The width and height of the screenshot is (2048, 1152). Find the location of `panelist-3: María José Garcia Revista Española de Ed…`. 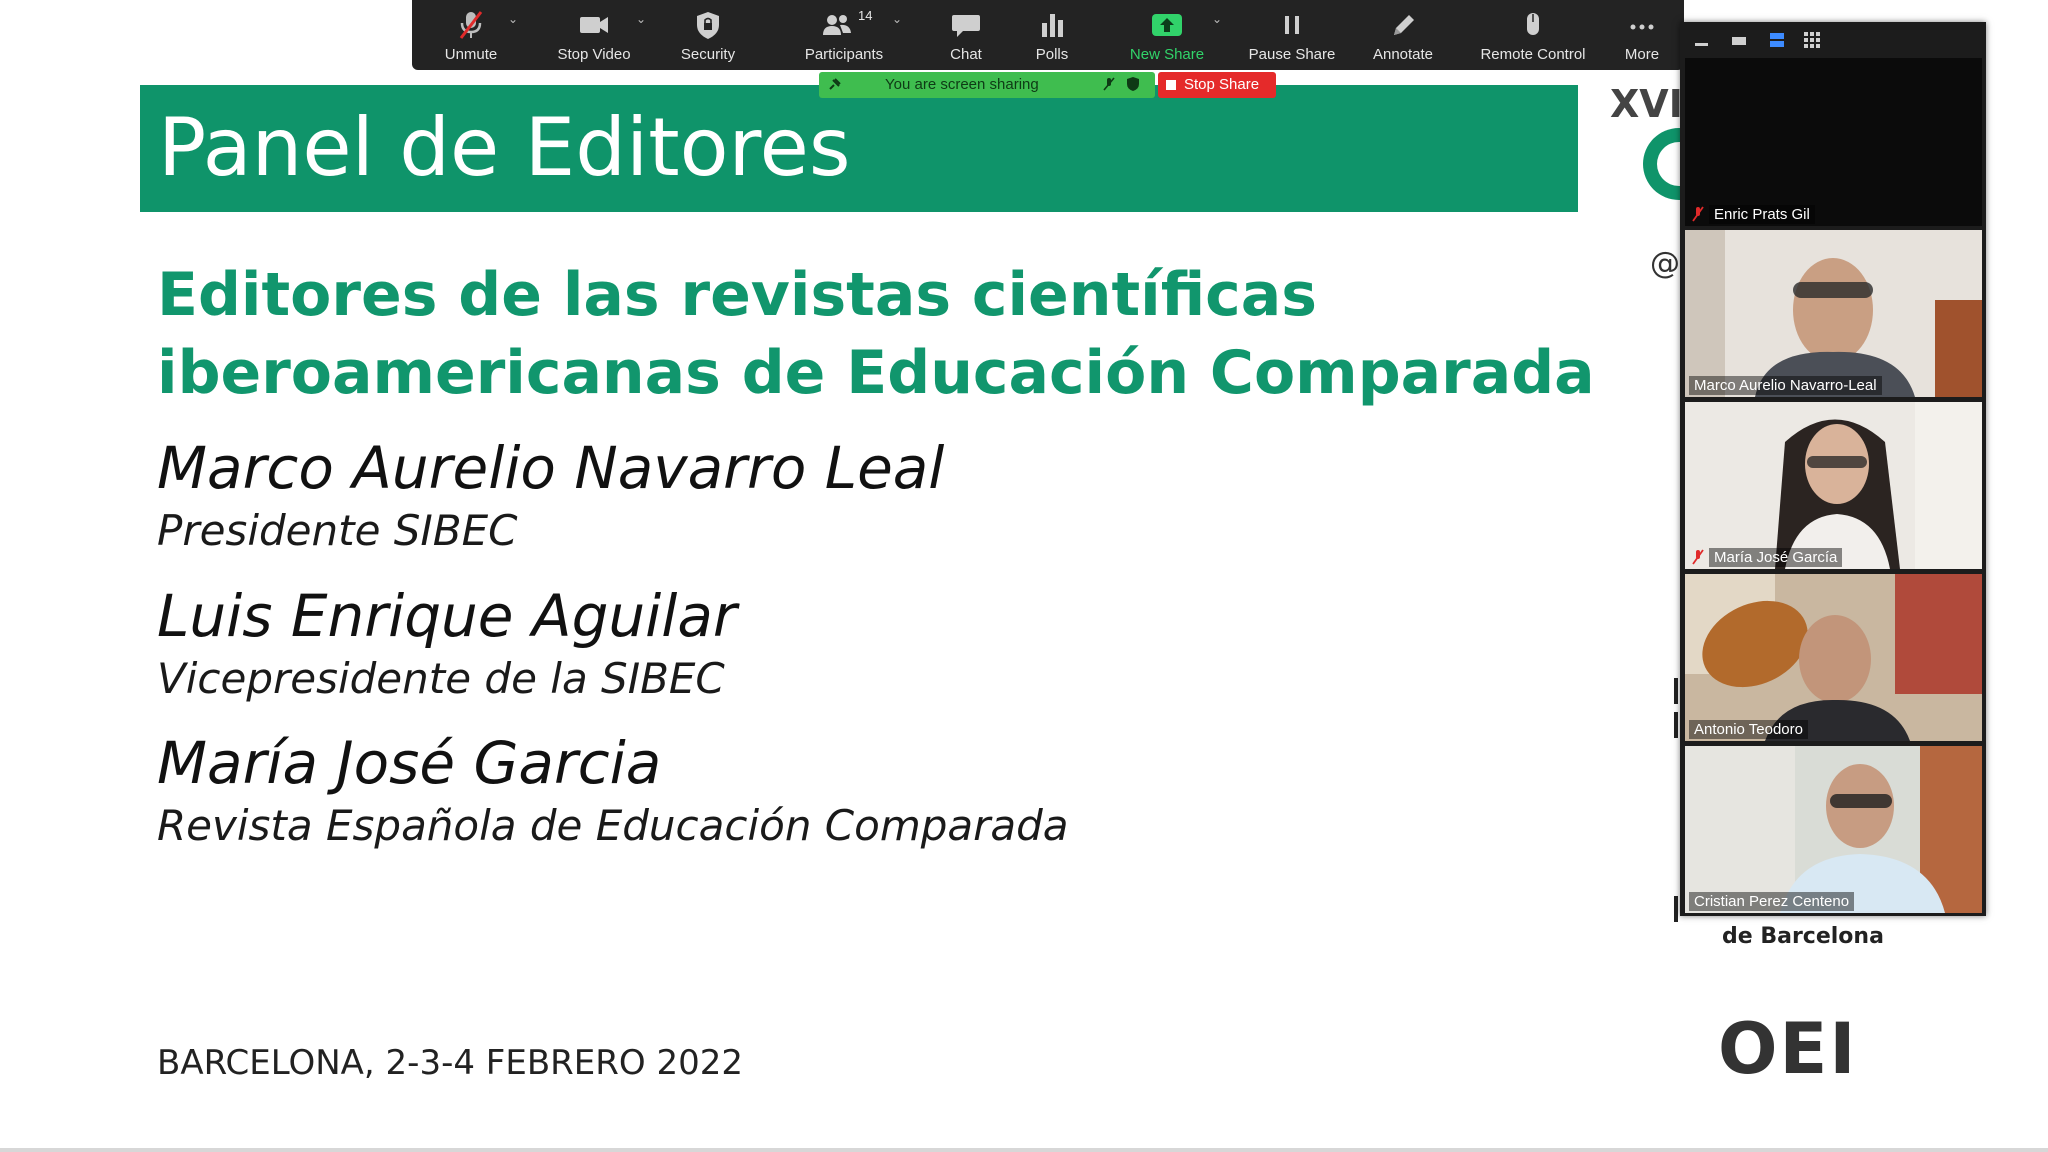

panelist-3: María José Garcia Revista Española de Ed… is located at coordinates (613, 790).